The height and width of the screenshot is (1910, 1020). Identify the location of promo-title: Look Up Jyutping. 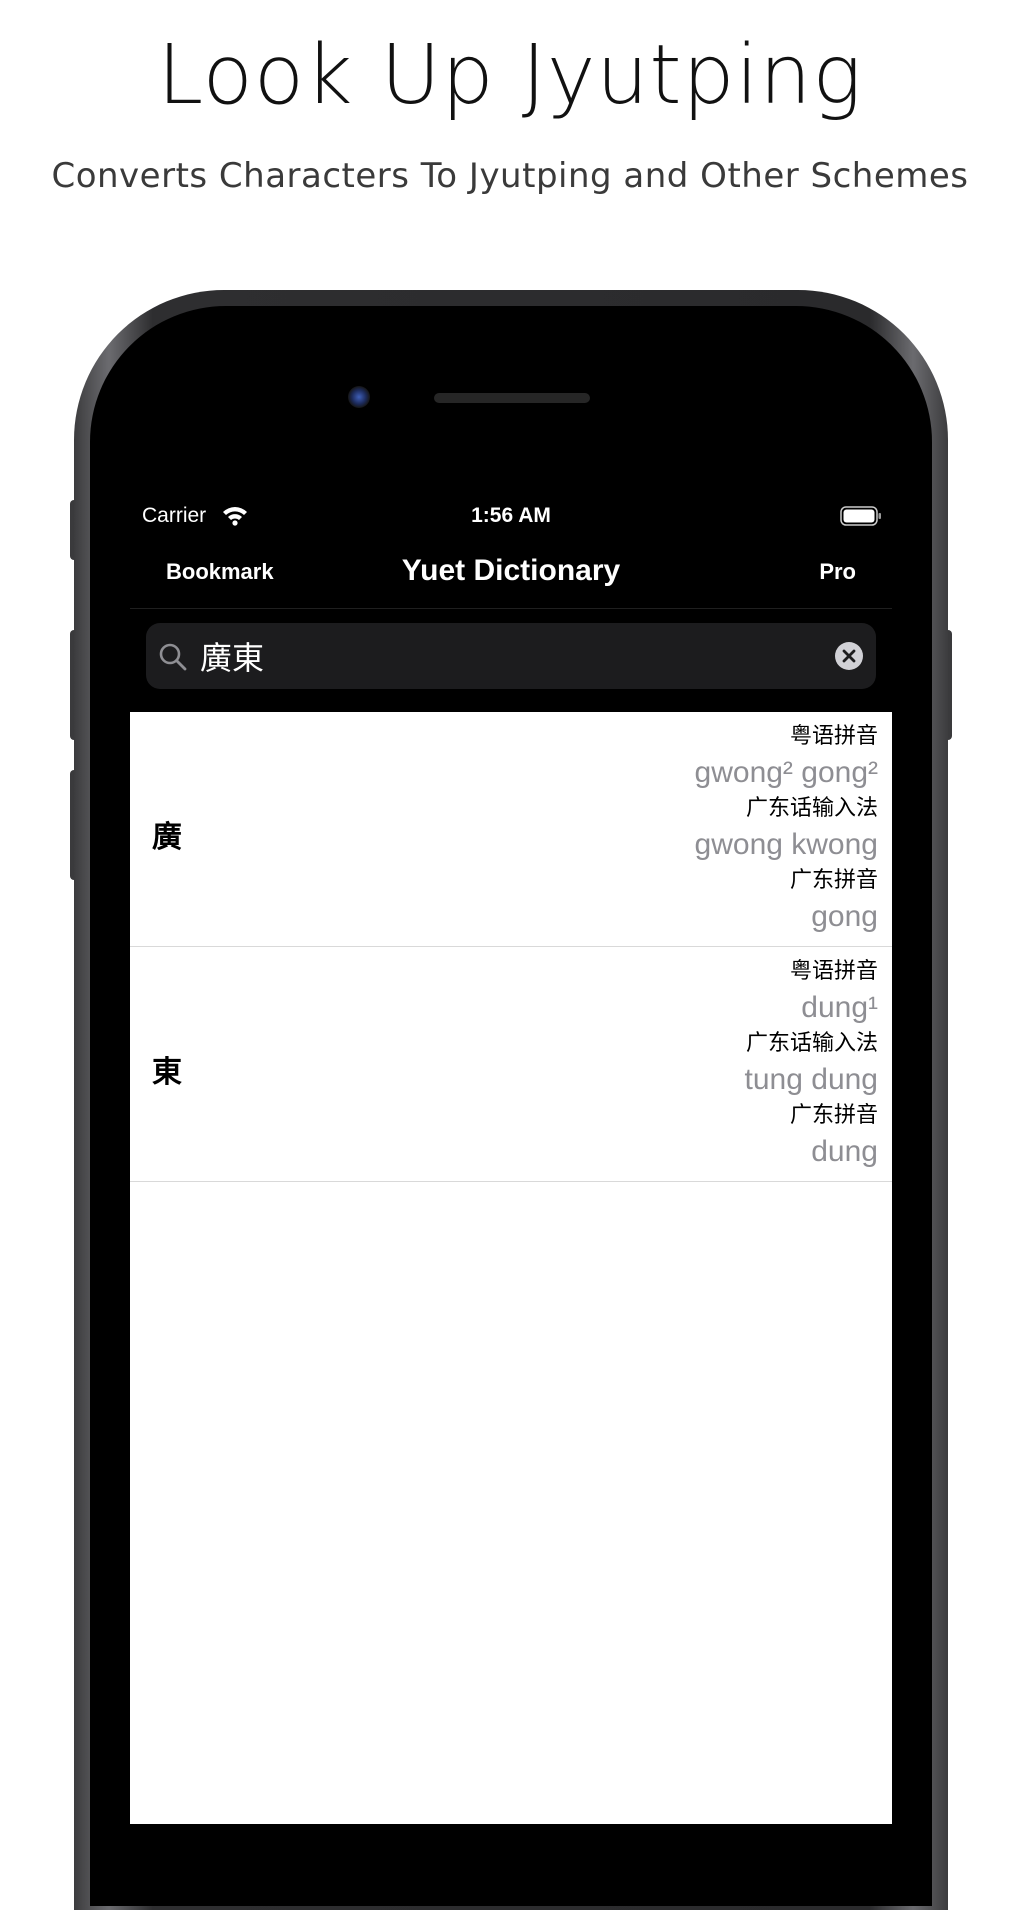
(510, 75).